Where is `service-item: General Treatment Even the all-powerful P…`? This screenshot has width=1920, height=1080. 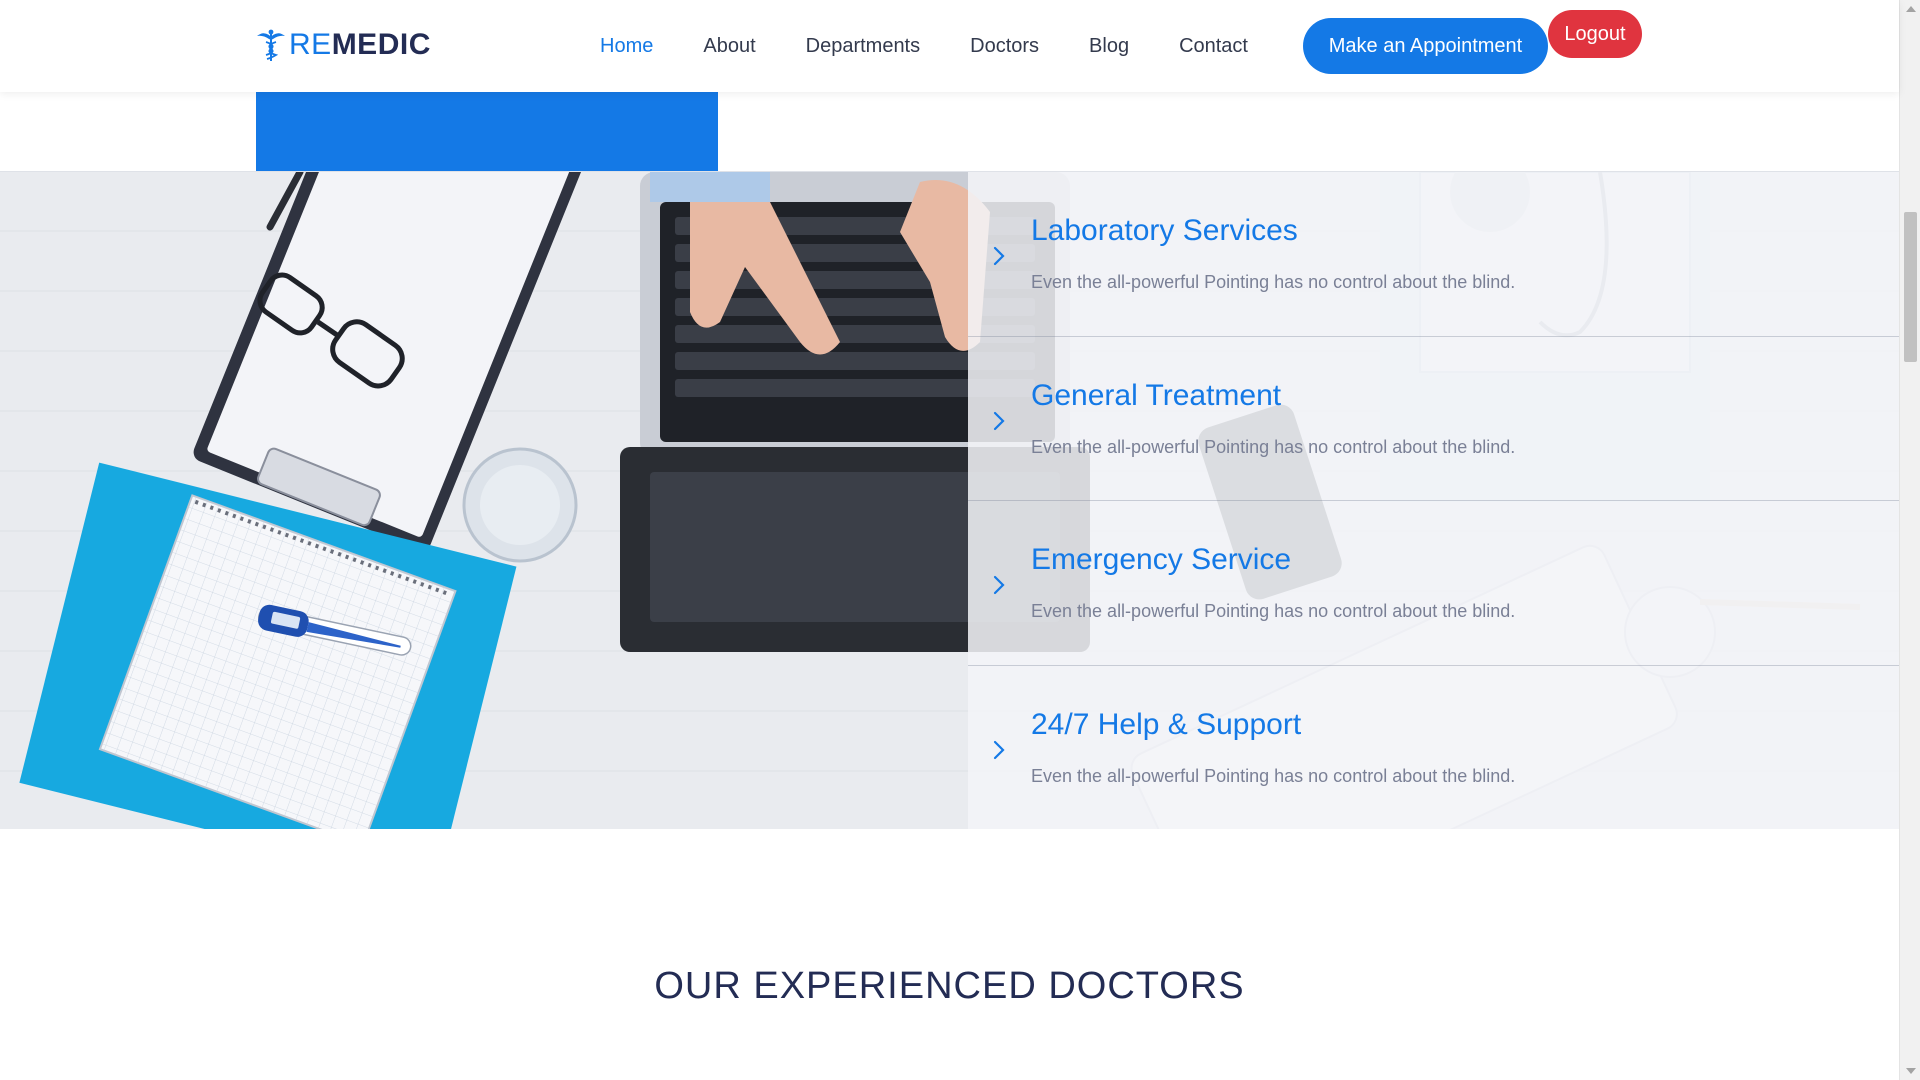 service-item: General Treatment Even the all-powerful P… is located at coordinates (1433, 419).